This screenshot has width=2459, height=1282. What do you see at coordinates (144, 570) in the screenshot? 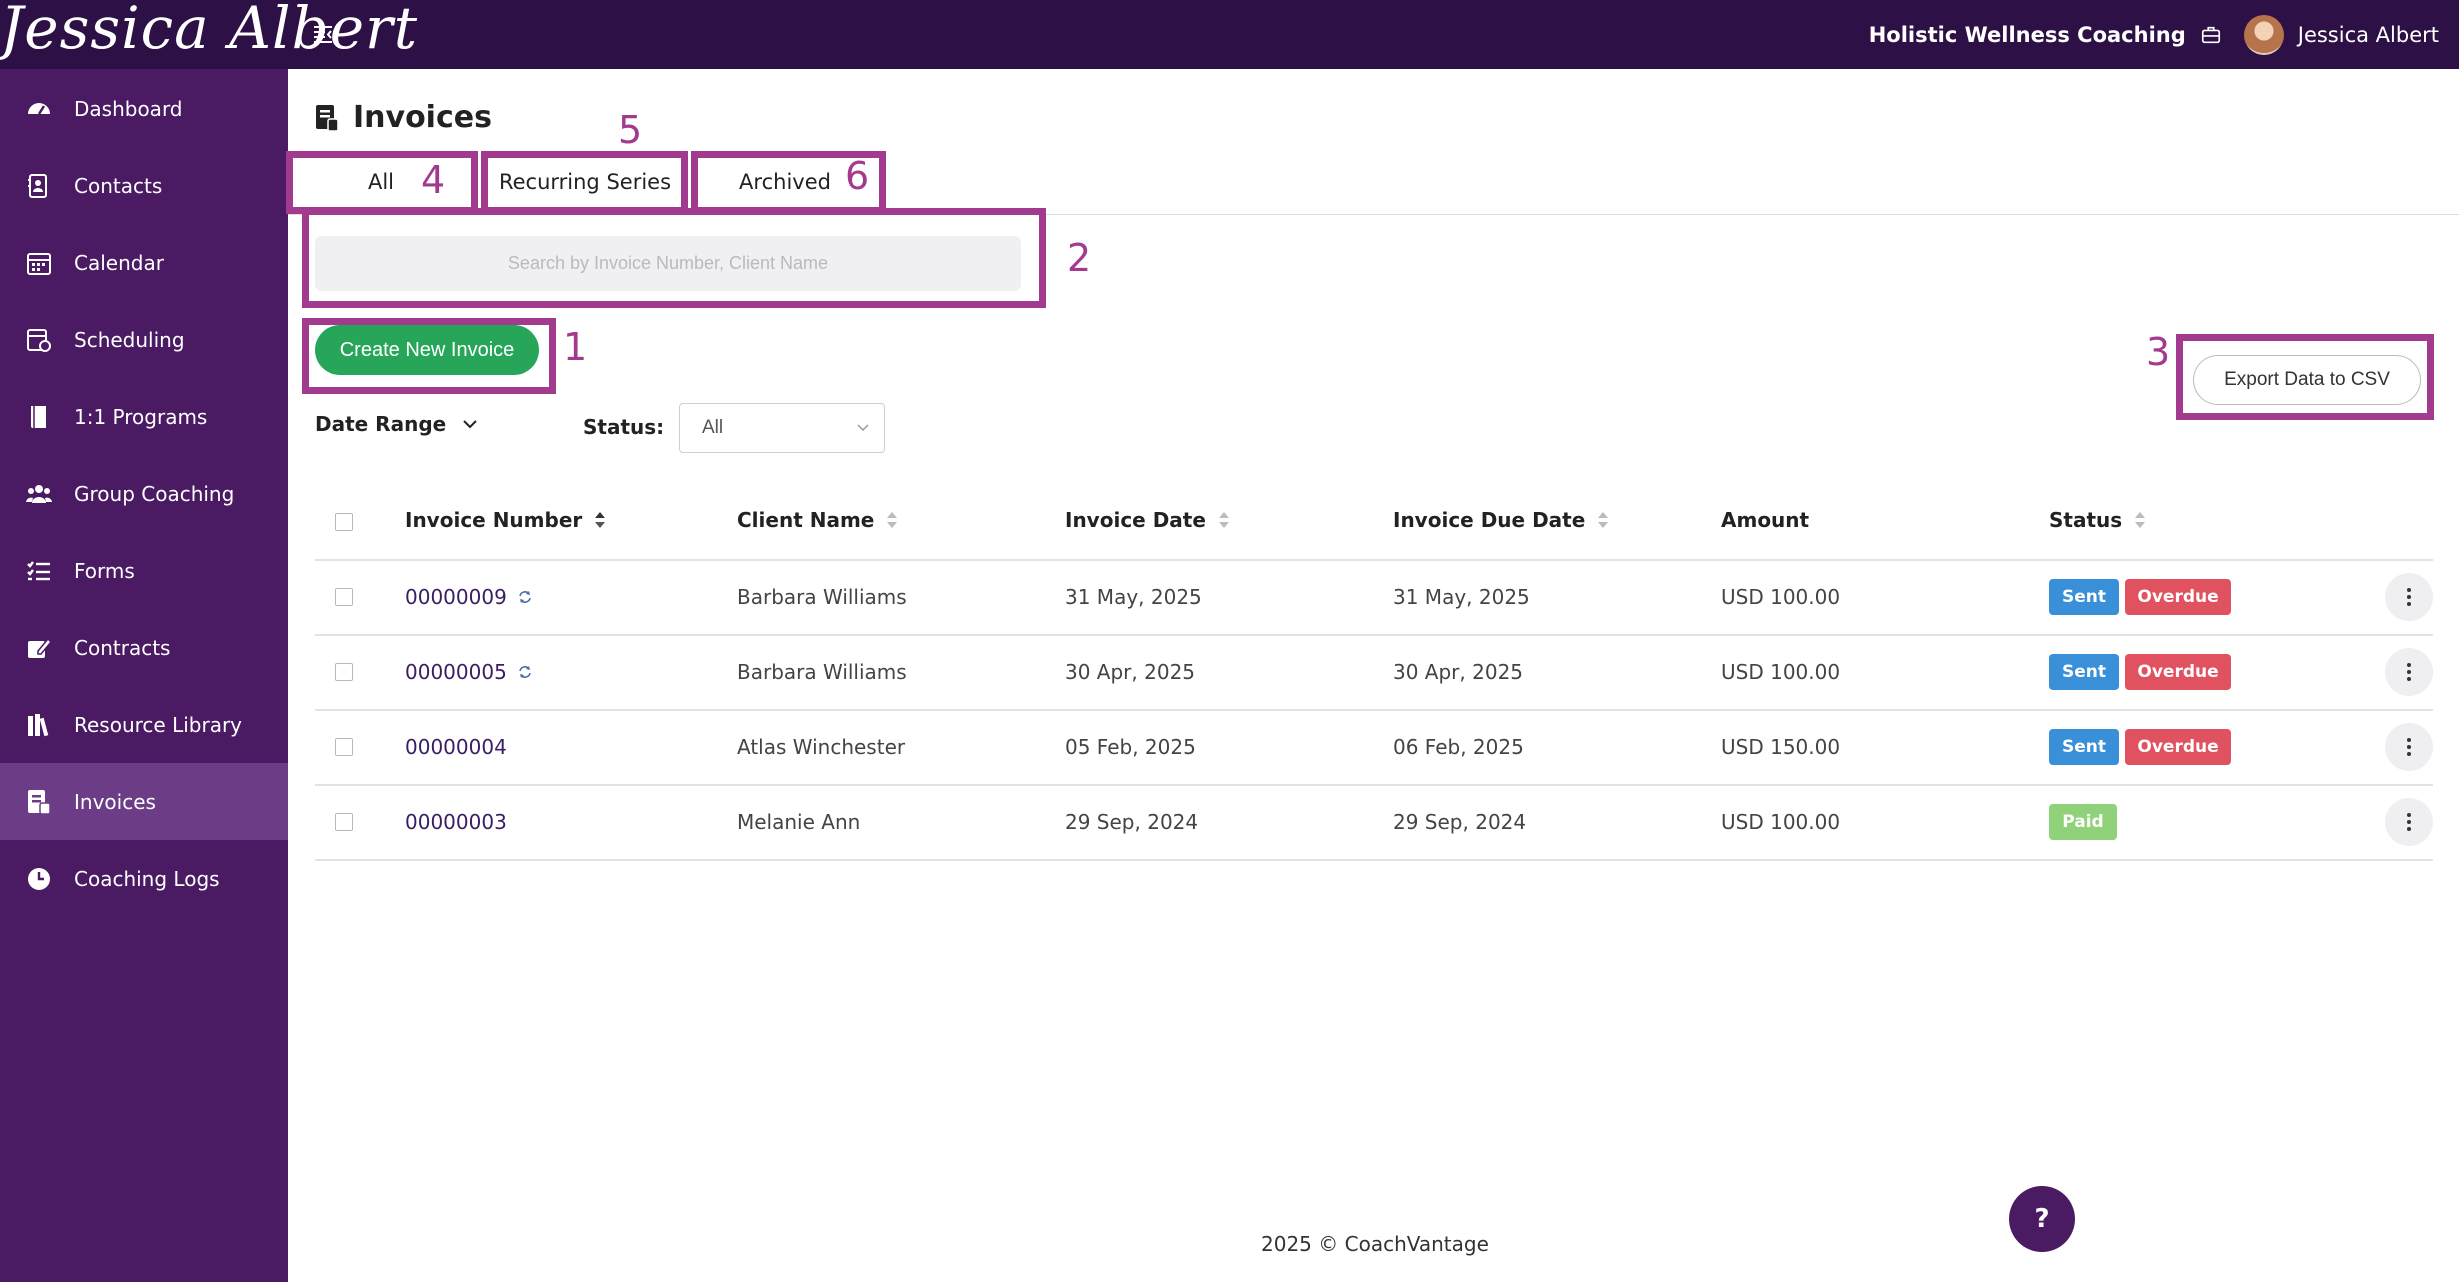
I see `sidebar-item-forms: Forms` at bounding box center [144, 570].